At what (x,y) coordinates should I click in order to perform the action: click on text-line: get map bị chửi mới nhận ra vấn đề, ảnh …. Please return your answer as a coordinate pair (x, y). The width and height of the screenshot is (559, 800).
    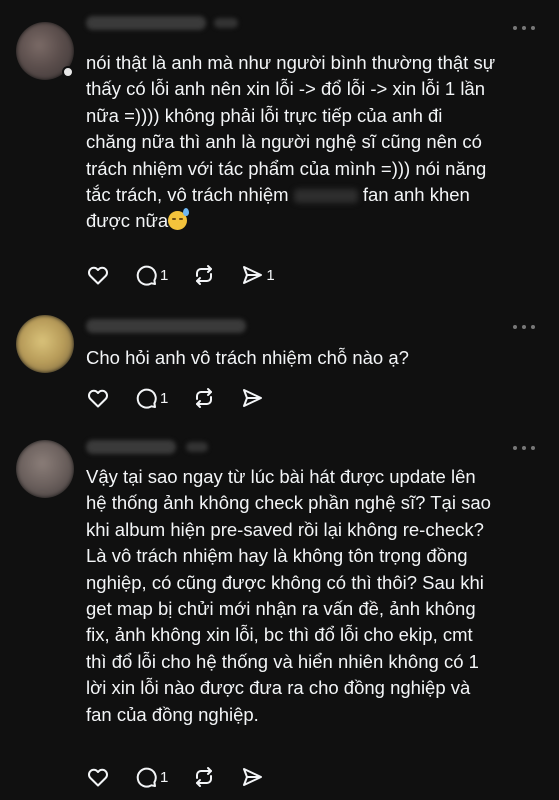
    Looking at the image, I should click on (281, 609).